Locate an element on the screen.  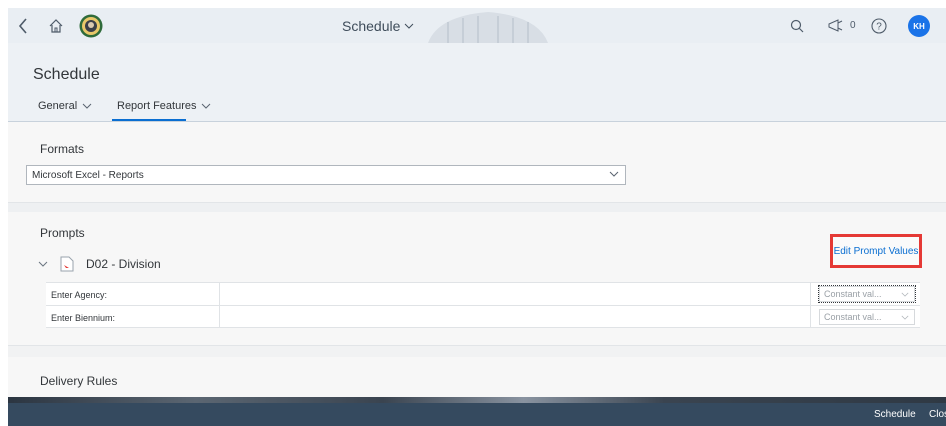
tab-report-features: Report Features is located at coordinates (164, 106).